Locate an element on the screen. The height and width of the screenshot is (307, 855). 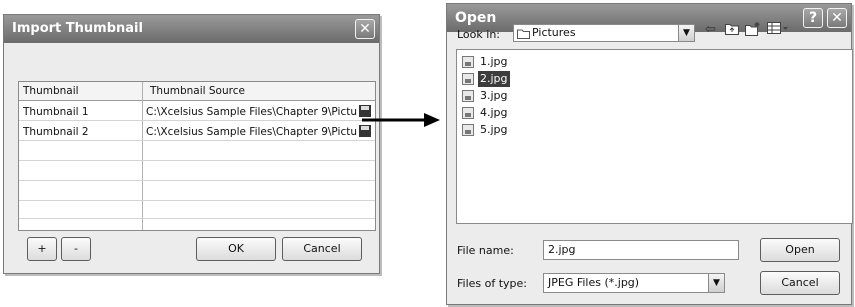
column-header-thumbnail: Thumbnail is located at coordinates (51, 91).